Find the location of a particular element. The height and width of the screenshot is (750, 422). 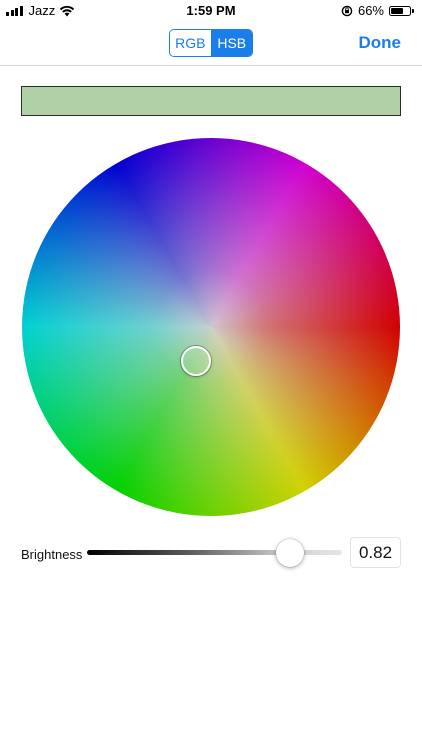

status-bar: Jazz 1:59 PM 66% is located at coordinates (211, 11).